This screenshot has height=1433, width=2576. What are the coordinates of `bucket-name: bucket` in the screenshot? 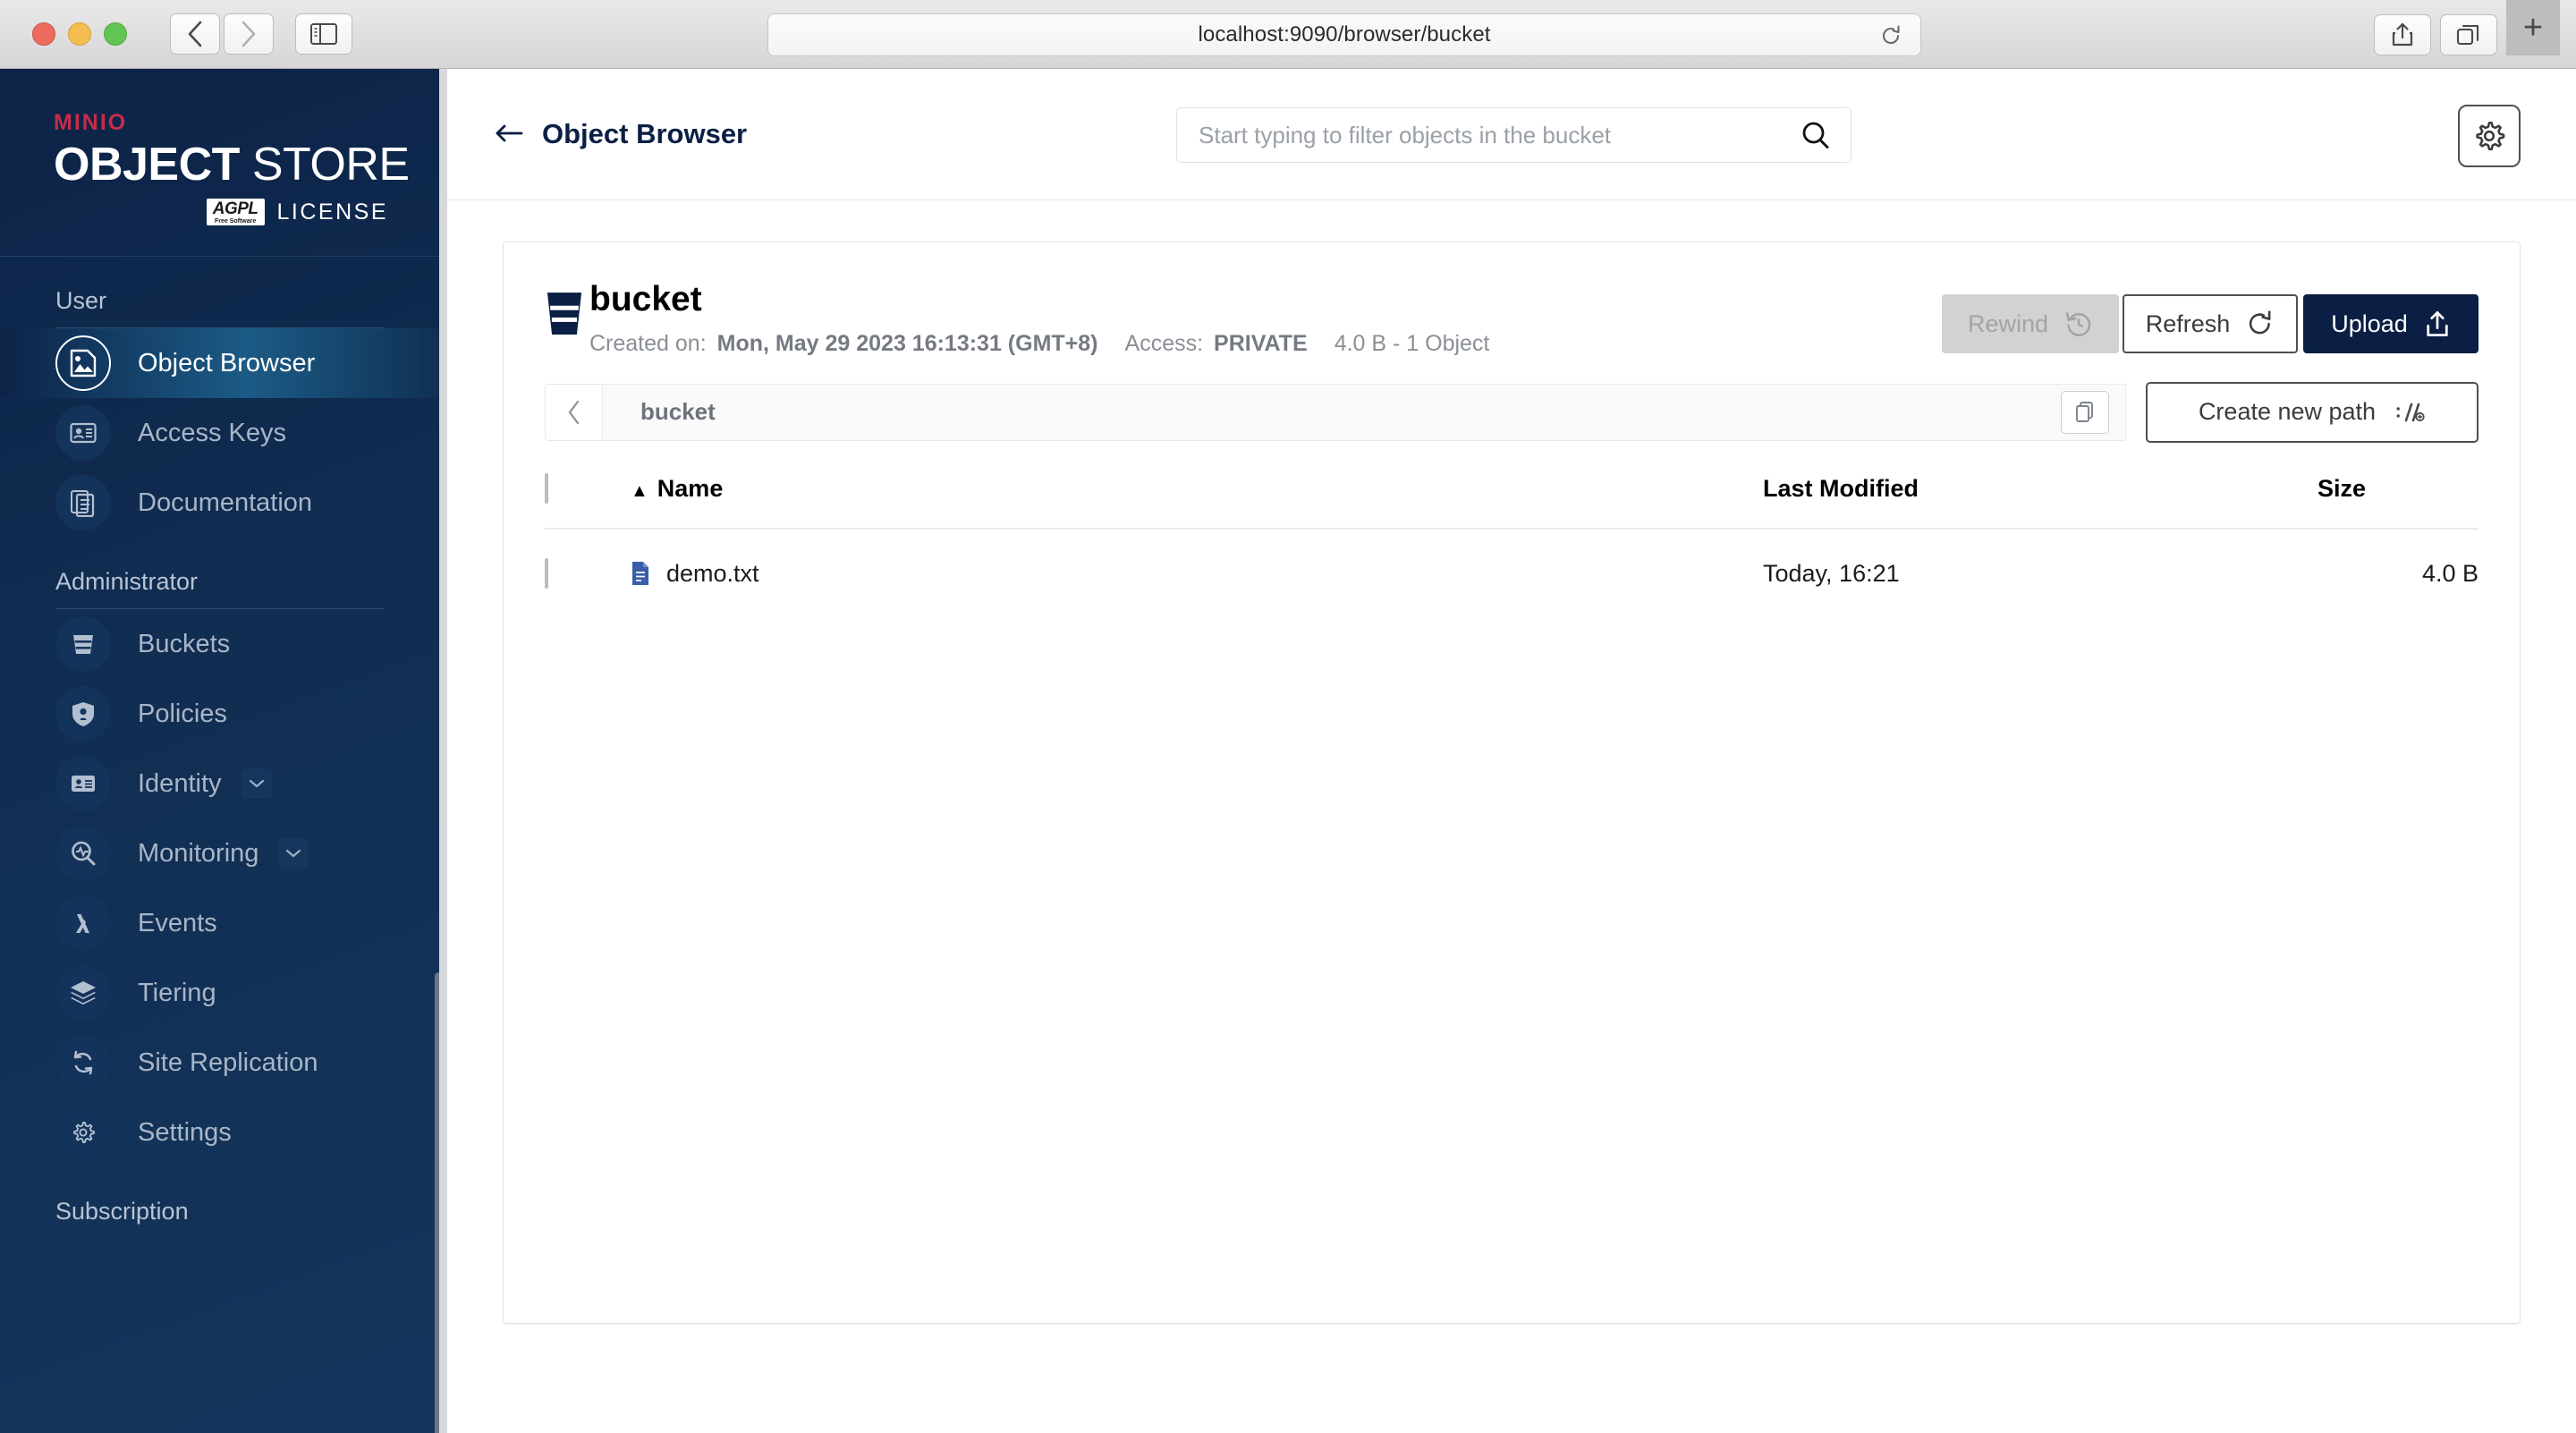 It's located at (645, 299).